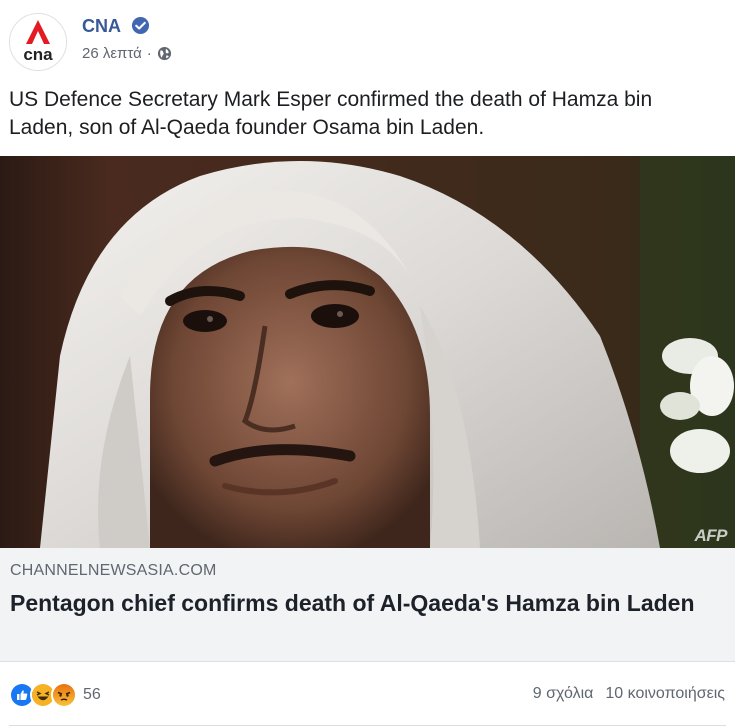  Describe the element at coordinates (112, 53) in the screenshot. I see `post-timestamp: 26 λεπτά` at that location.